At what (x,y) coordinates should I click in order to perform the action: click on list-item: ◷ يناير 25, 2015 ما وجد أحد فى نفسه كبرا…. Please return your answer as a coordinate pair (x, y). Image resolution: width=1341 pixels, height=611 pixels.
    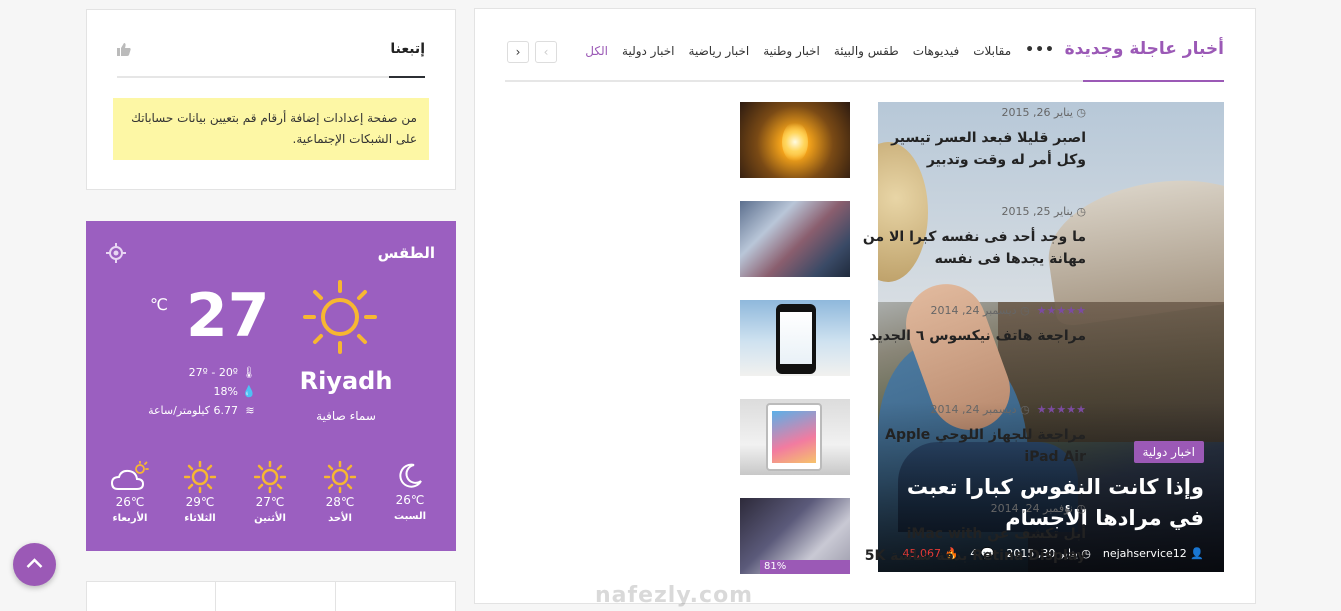
    Looking at the image, I should click on (913, 239).